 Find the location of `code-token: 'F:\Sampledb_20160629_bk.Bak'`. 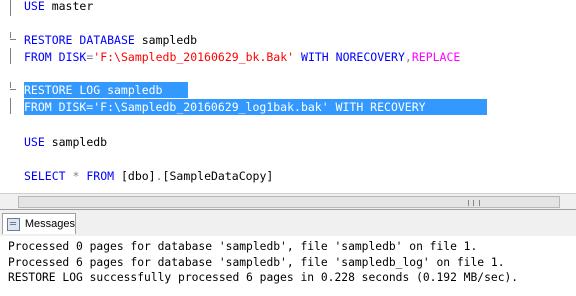

code-token: 'F:\Sampledb_20160629_bk.Bak' is located at coordinates (194, 57).